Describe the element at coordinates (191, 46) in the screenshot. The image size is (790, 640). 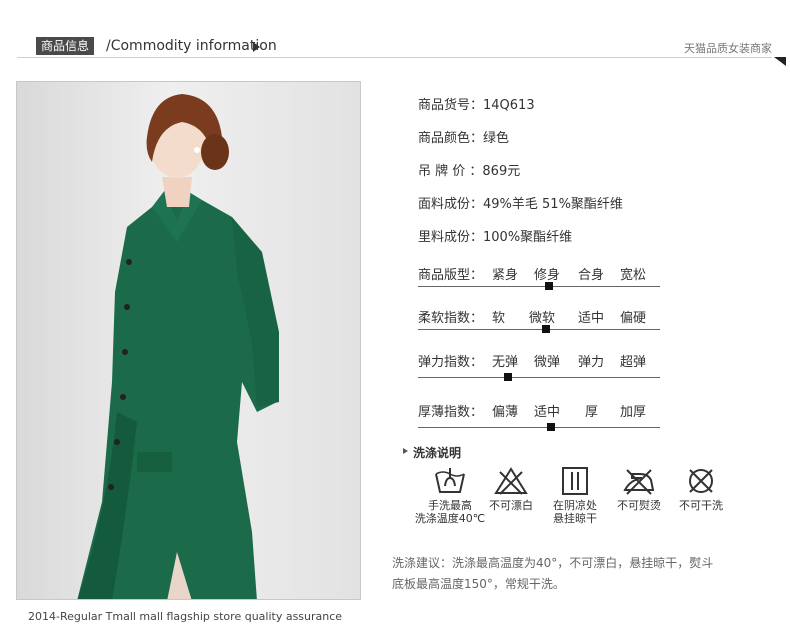
I see `section-title: /Commodity information` at that location.